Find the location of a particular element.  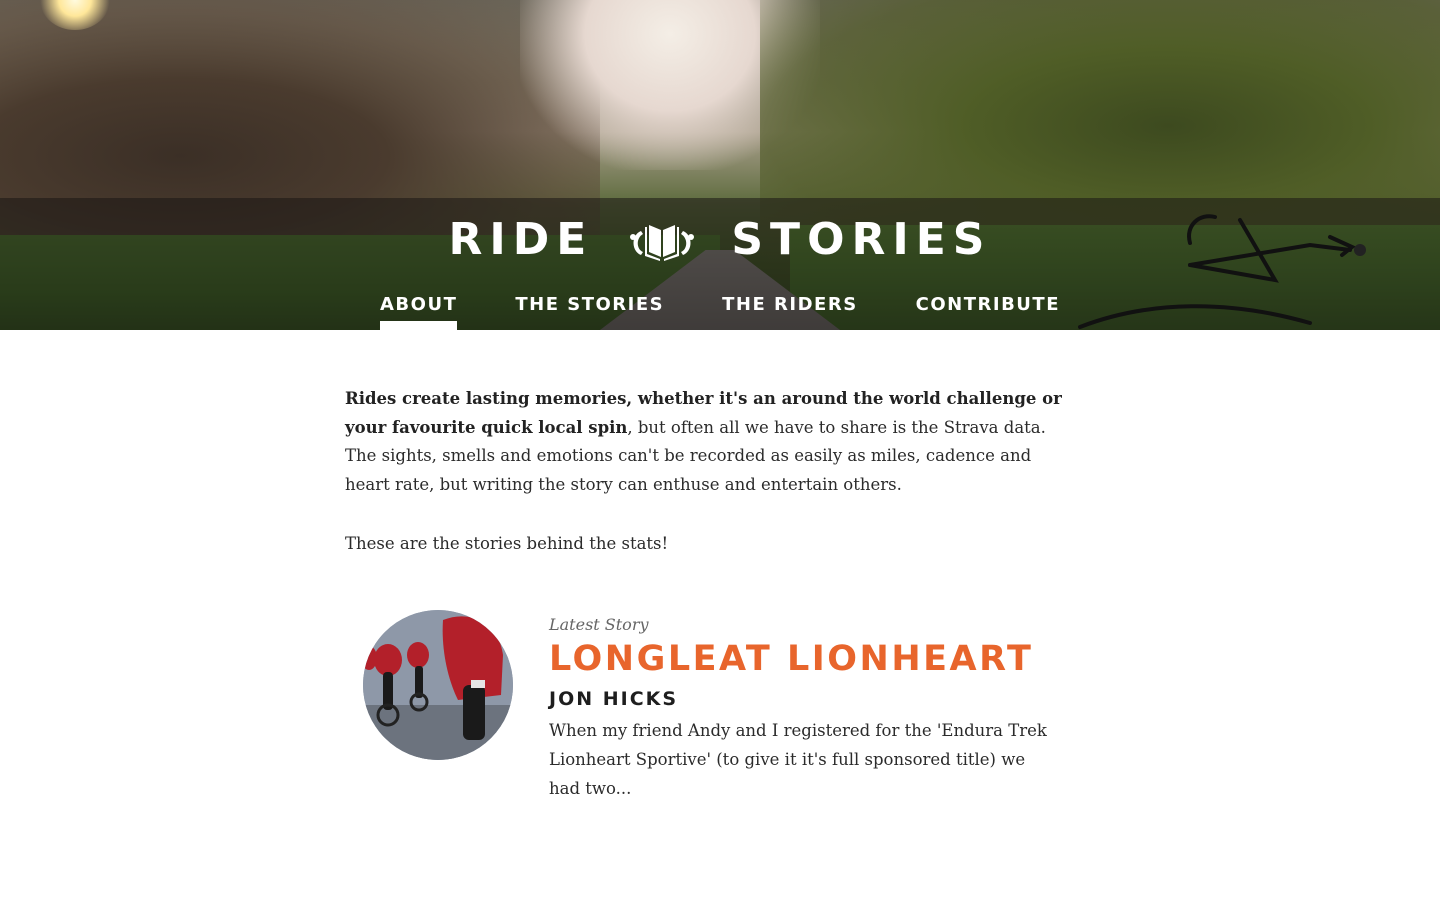

site-title: RIDE STORIES is located at coordinates (720, 240).